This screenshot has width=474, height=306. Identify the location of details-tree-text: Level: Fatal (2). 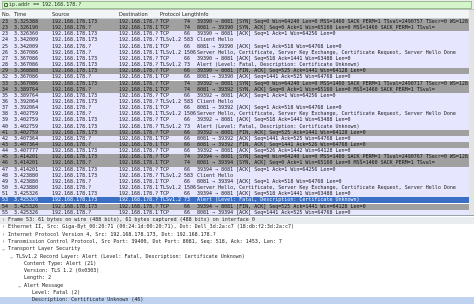
(56, 293).